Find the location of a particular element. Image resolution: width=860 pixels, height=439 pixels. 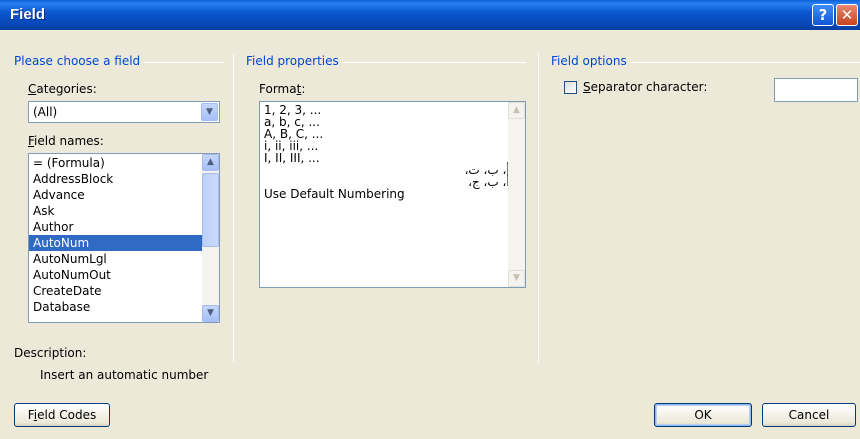

field-name-item: AddressBlock is located at coordinates (115, 179).